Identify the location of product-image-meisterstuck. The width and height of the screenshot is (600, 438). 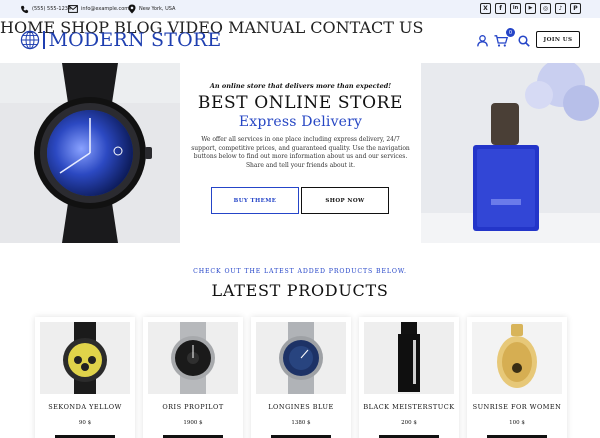
(409, 358).